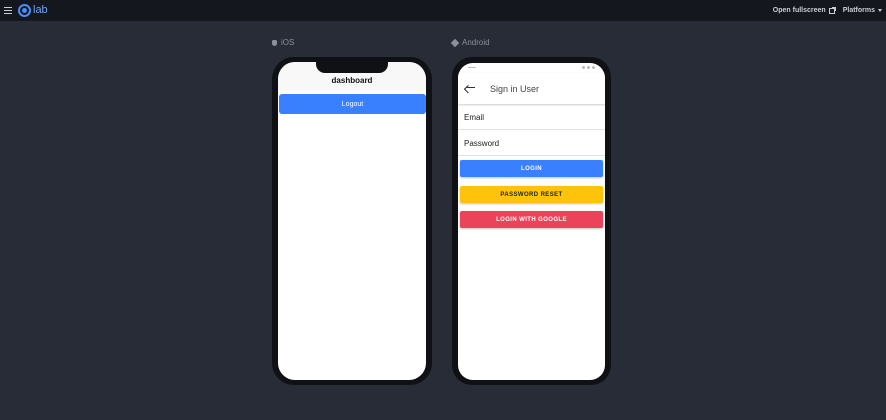 The image size is (886, 420). Describe the element at coordinates (880, 10) in the screenshot. I see `chevron-down-icon` at that location.